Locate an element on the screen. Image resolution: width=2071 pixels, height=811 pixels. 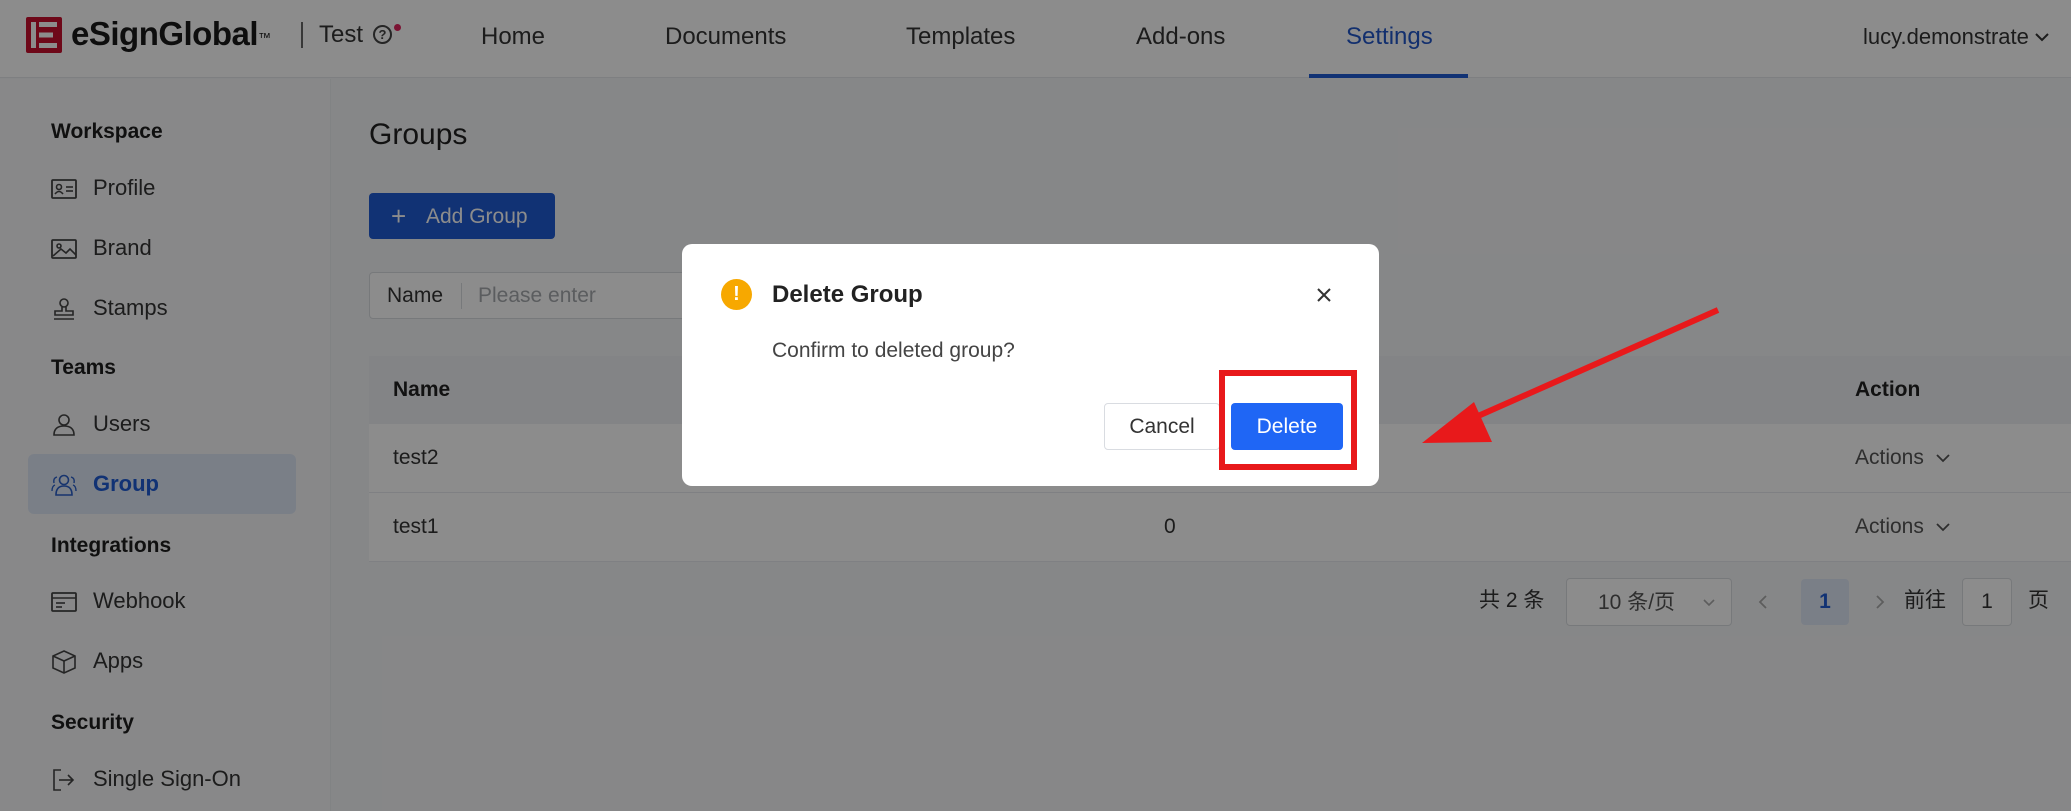
dialog-title: Delete Group is located at coordinates (847, 294).